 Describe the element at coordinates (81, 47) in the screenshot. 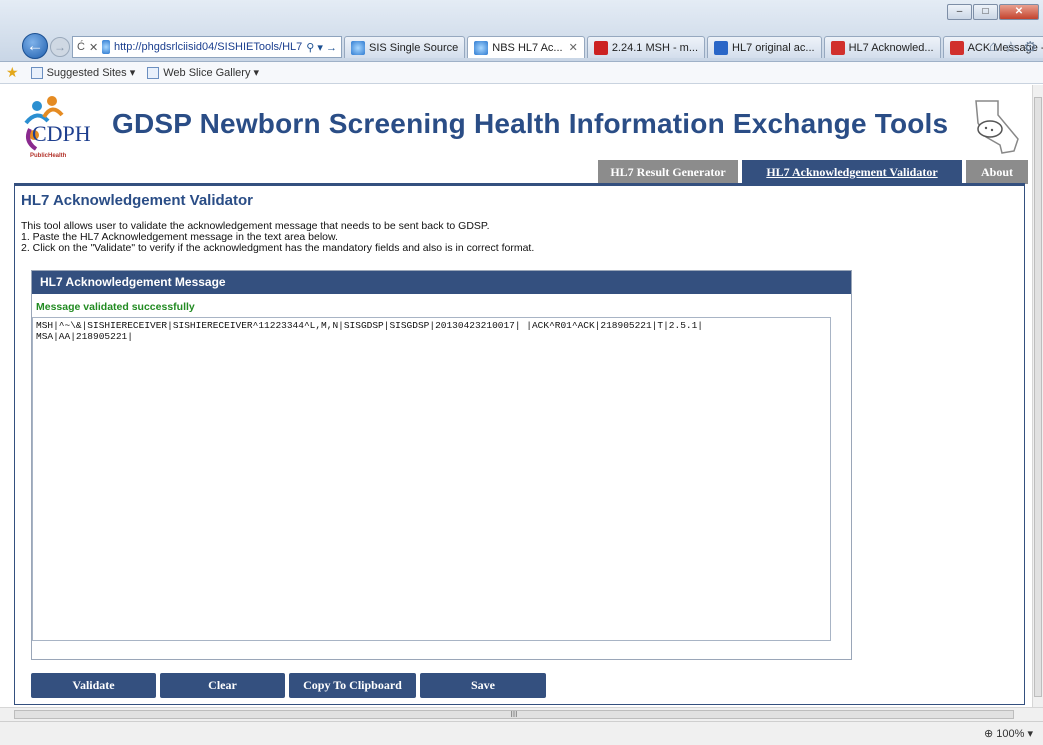

I see `compatibility-icon: Ć` at that location.